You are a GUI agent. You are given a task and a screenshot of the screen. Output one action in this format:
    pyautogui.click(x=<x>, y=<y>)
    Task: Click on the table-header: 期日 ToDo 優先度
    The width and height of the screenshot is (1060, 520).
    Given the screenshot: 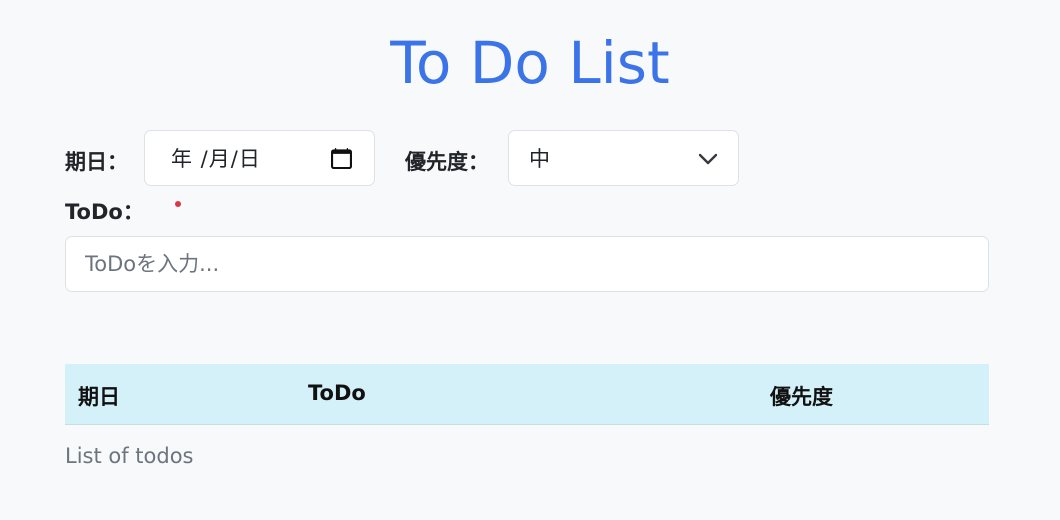 What is the action you would take?
    pyautogui.click(x=527, y=394)
    